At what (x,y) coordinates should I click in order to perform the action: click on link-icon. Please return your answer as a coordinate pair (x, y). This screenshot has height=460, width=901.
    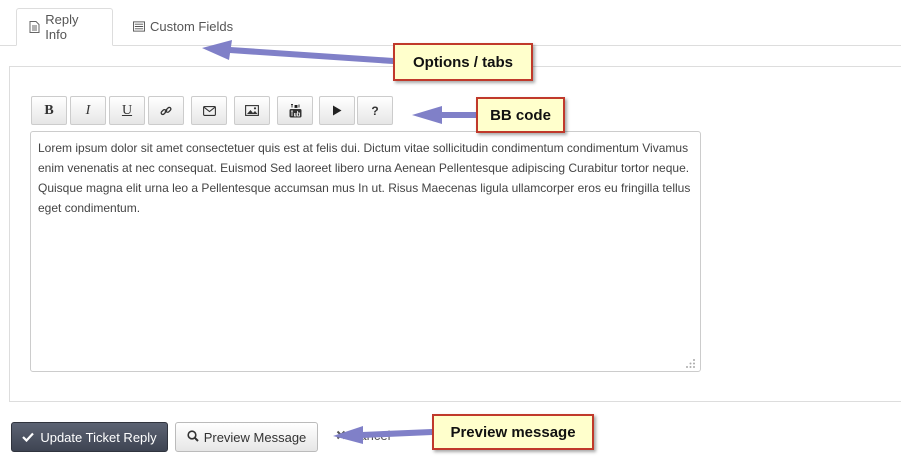
    Looking at the image, I should click on (166, 111).